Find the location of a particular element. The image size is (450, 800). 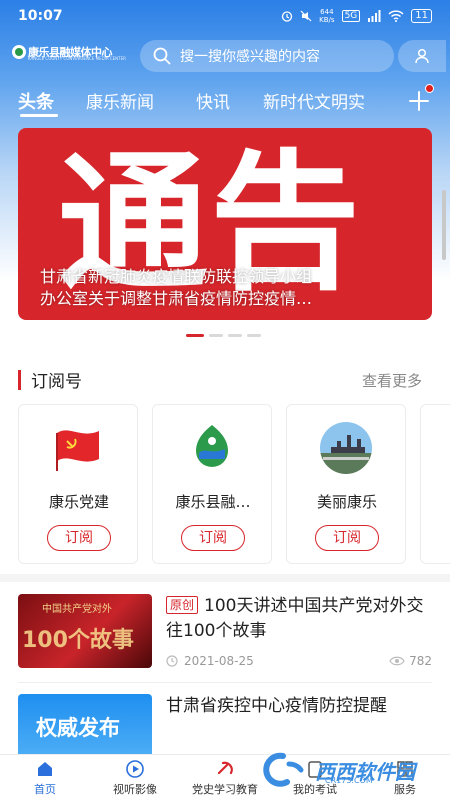

subscription-card: 美丽康乐 订阅 is located at coordinates (346, 484).